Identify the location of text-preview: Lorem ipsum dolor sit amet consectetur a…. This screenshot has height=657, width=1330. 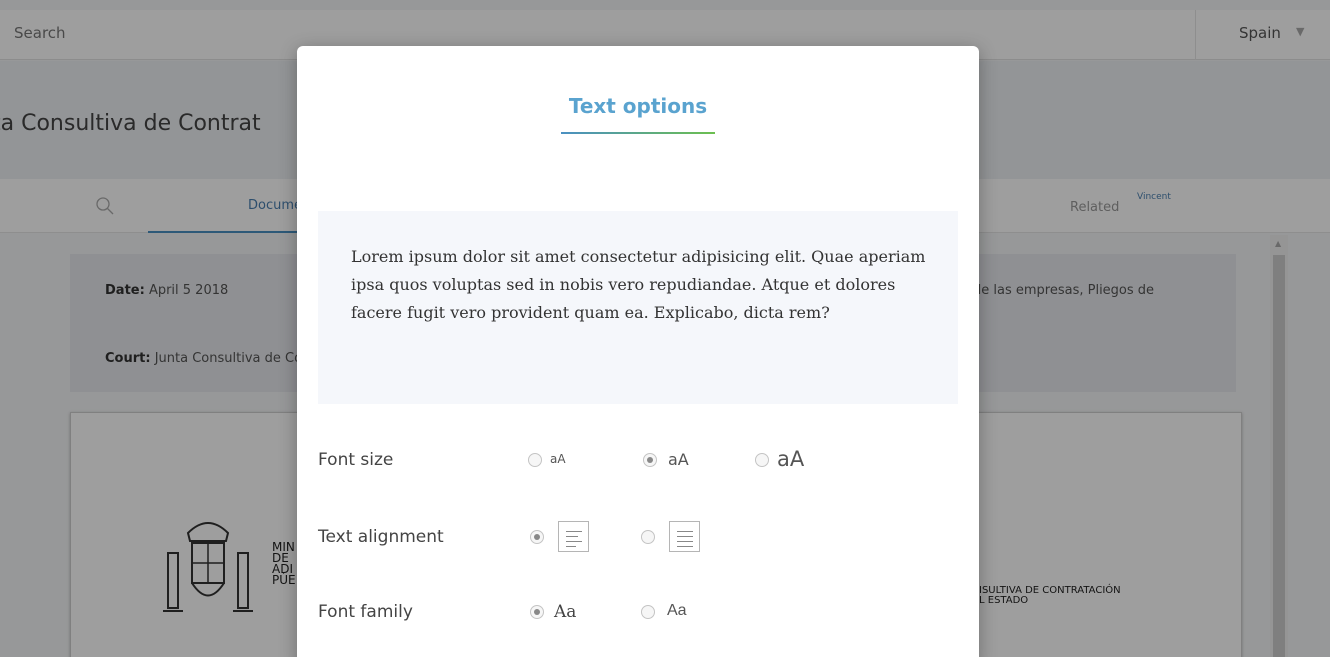
(638, 307).